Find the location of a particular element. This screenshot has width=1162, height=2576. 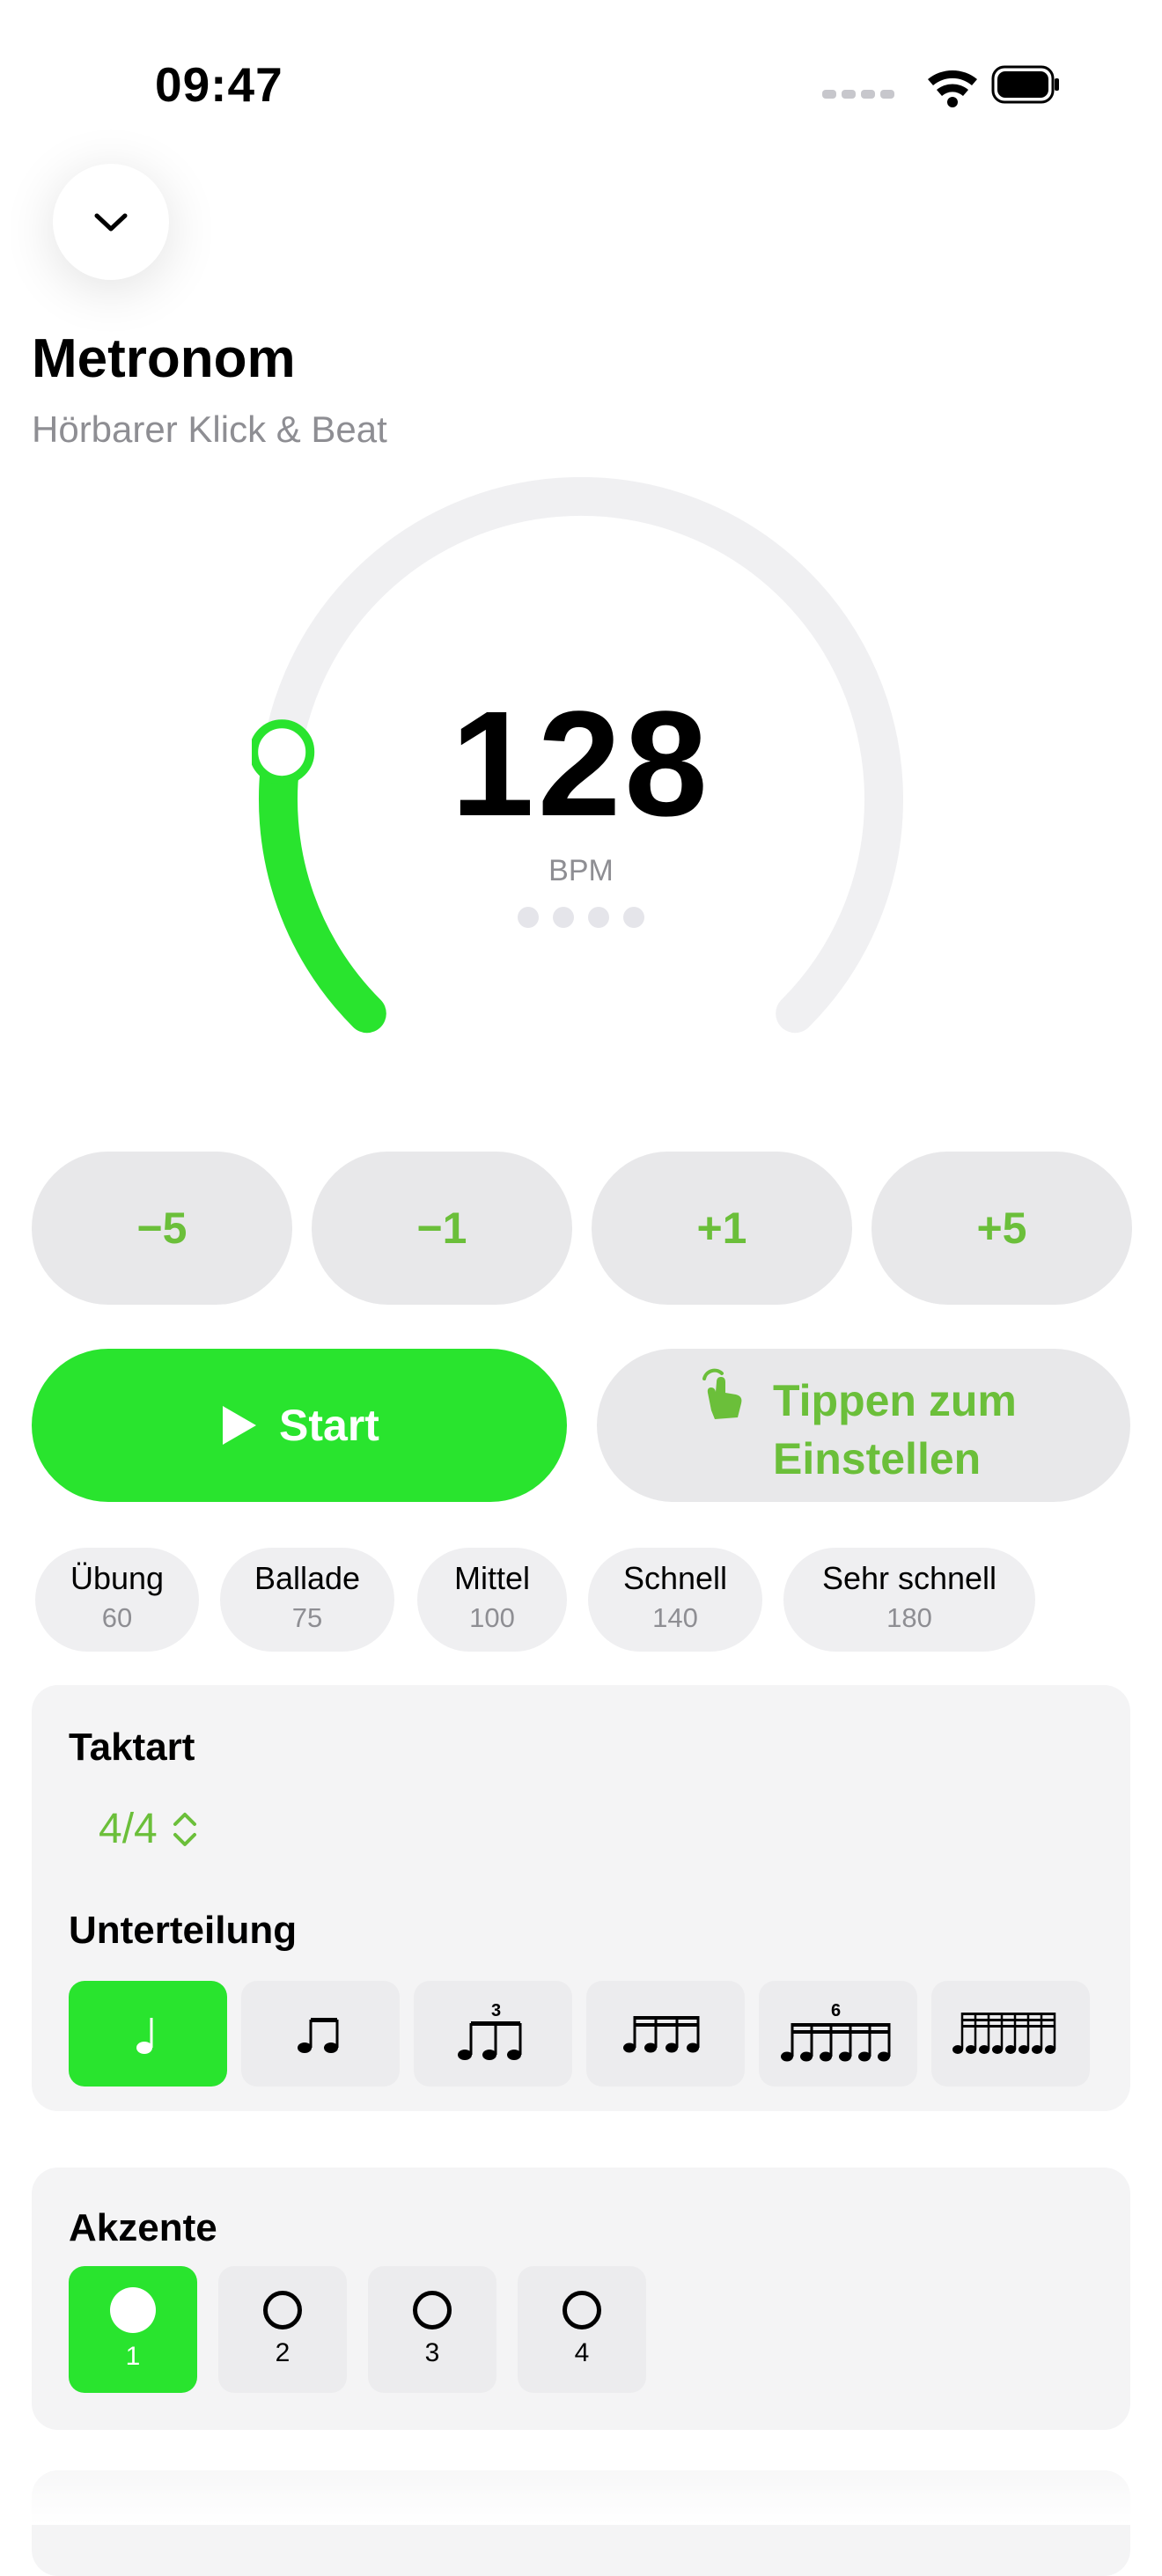

battery-icon is located at coordinates (1025, 84).